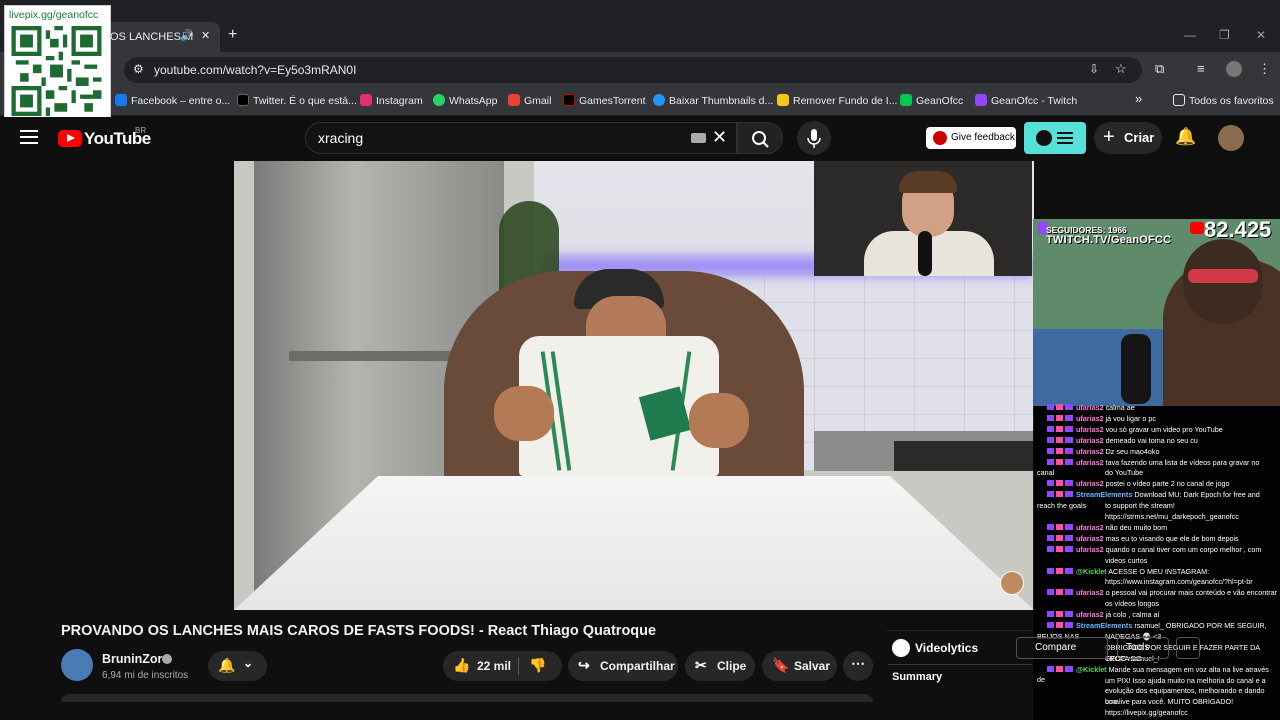 The width and height of the screenshot is (1280, 720). Describe the element at coordinates (54, 15) in the screenshot. I see `qr-label: livepix.gg/geanofcc` at that location.